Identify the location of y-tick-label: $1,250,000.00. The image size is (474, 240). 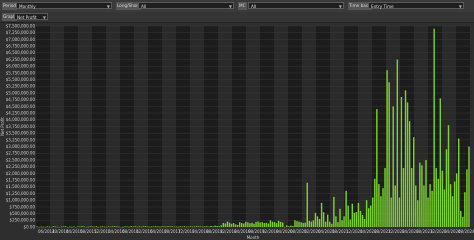
(21, 193).